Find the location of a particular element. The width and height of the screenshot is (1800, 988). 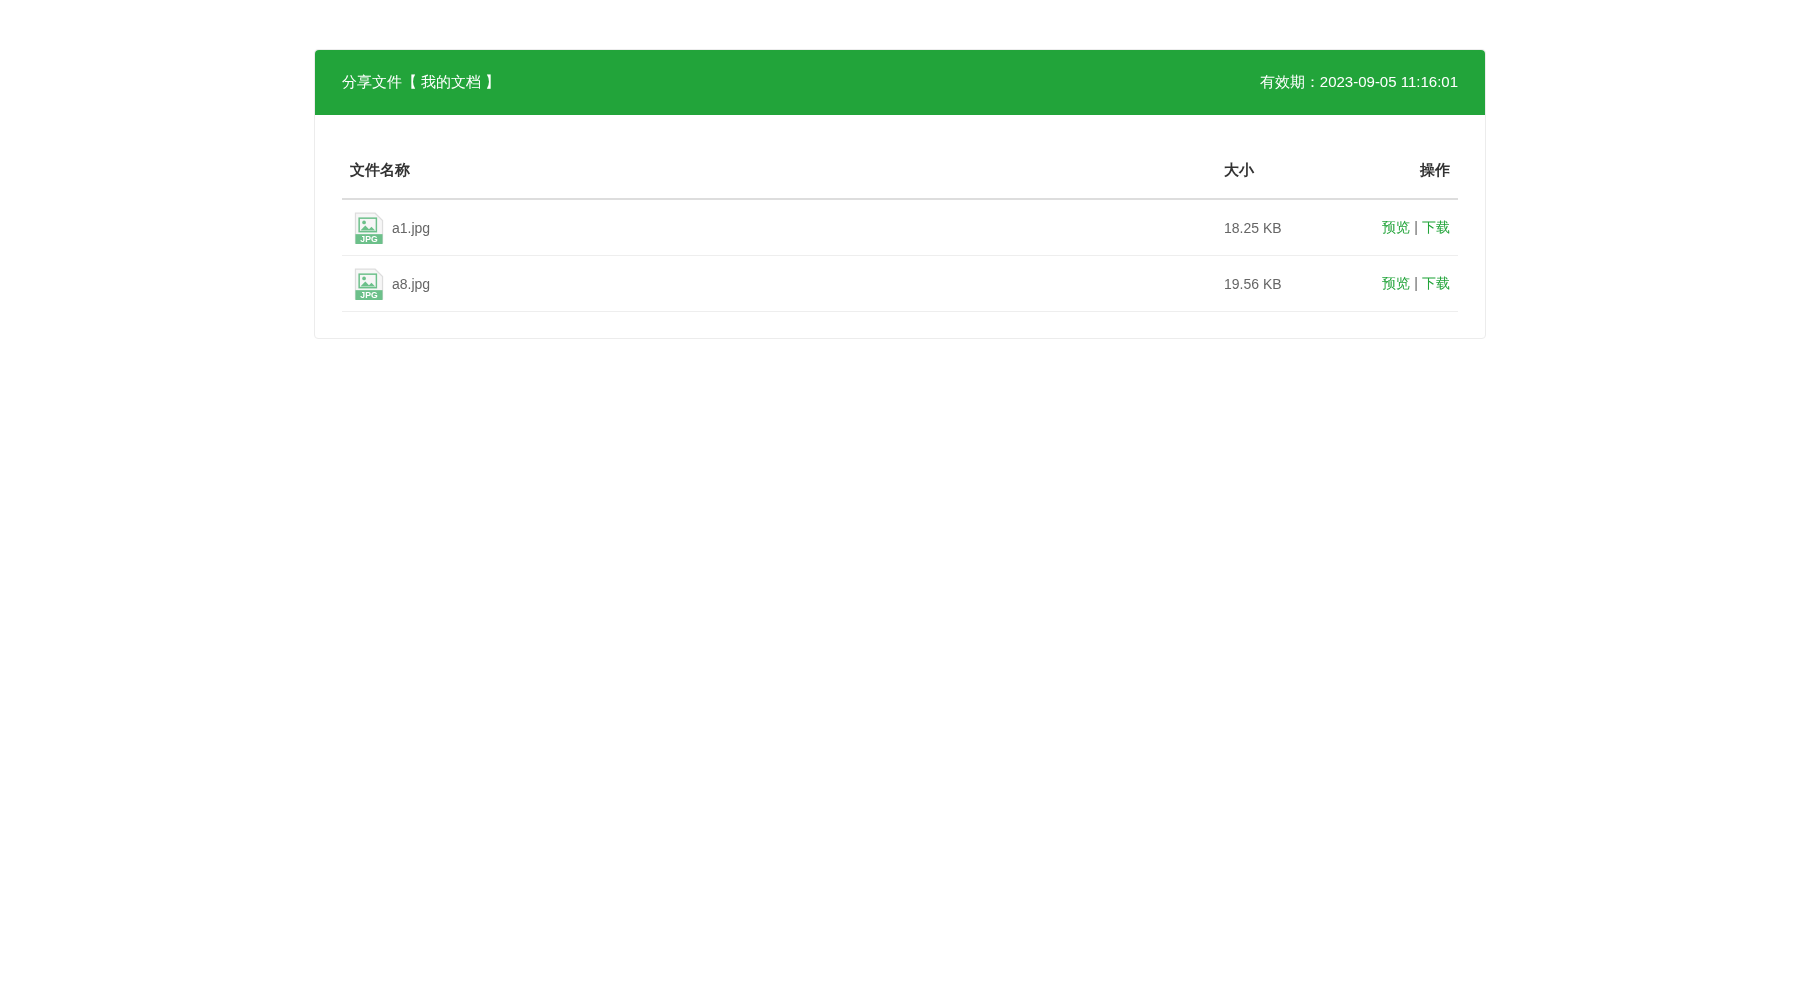

column-header: 文件名称 is located at coordinates (779, 170).